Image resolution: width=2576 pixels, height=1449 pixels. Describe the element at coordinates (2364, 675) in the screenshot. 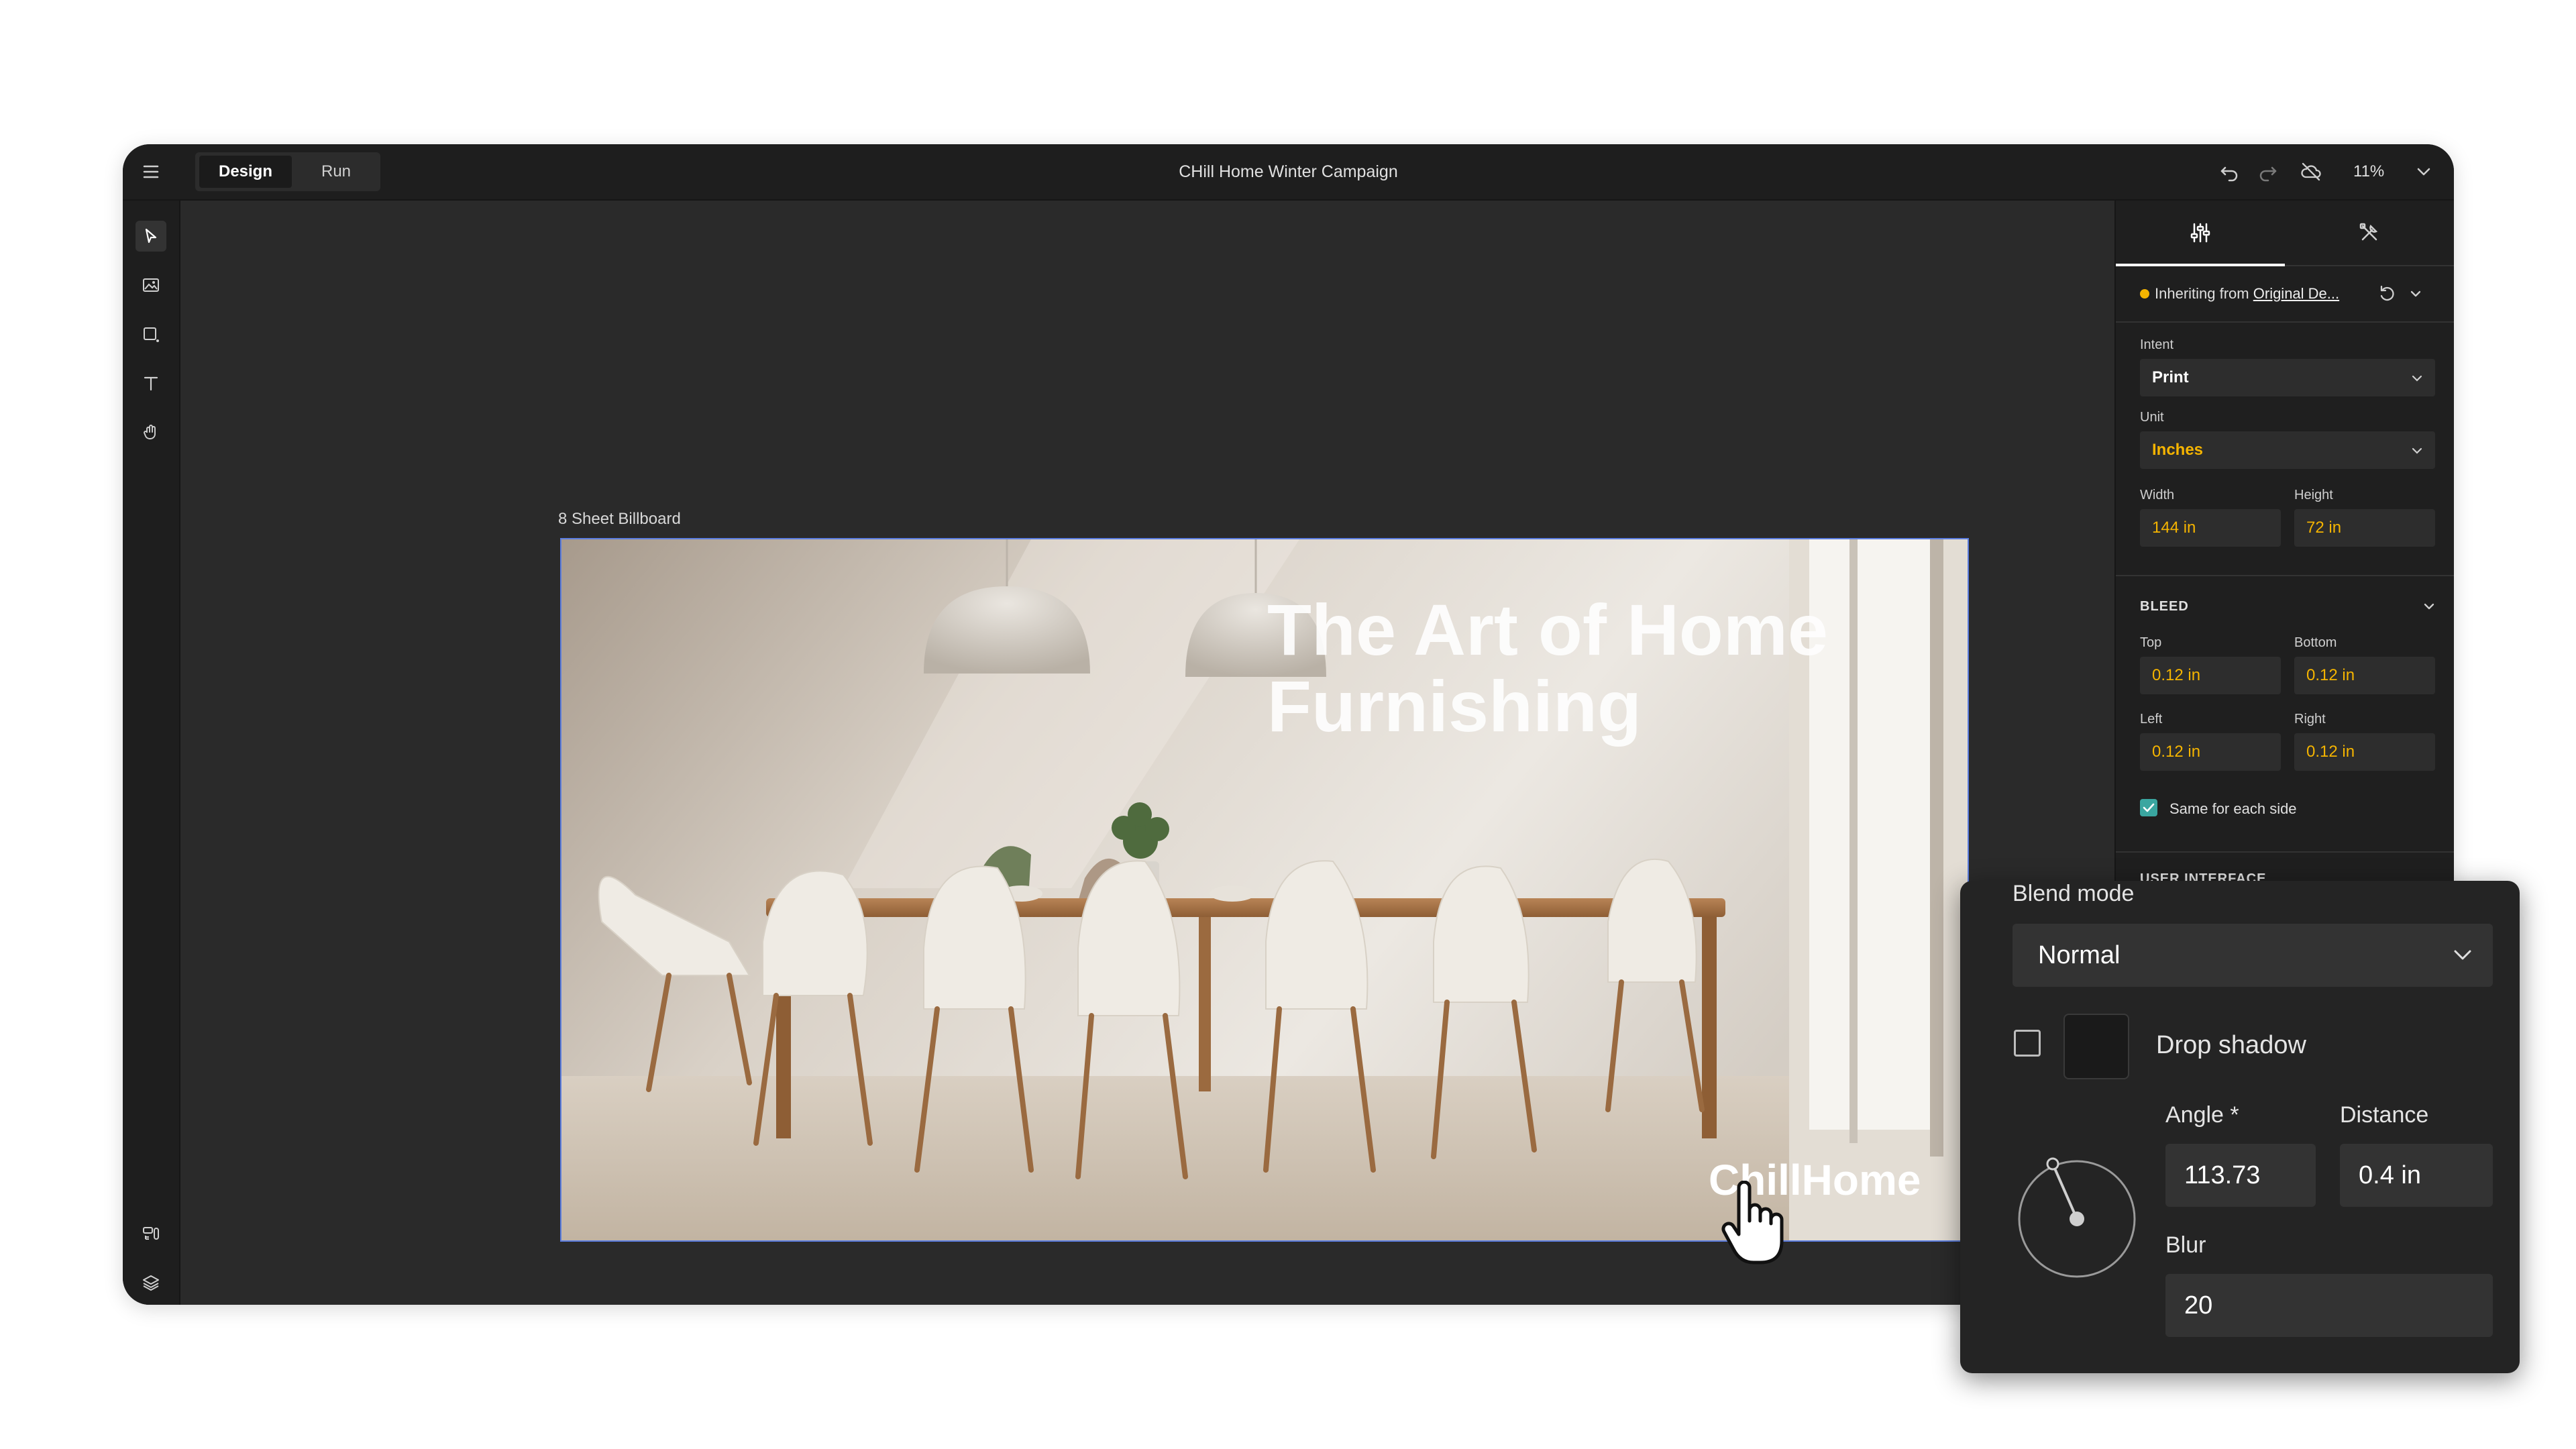

I see `bleed-bottom-input: 0.12 in` at that location.